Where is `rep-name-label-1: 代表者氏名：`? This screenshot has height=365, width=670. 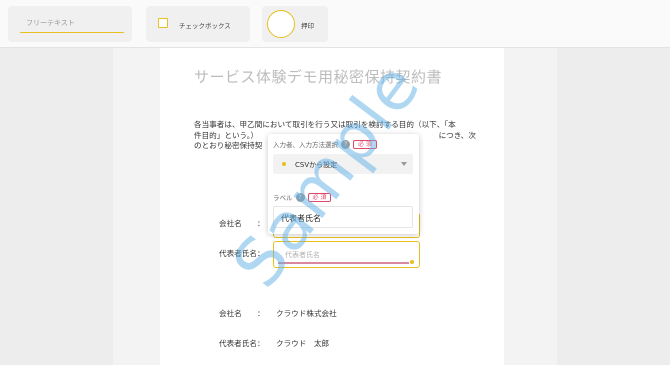
rep-name-label-1: 代表者氏名： is located at coordinates (242, 253).